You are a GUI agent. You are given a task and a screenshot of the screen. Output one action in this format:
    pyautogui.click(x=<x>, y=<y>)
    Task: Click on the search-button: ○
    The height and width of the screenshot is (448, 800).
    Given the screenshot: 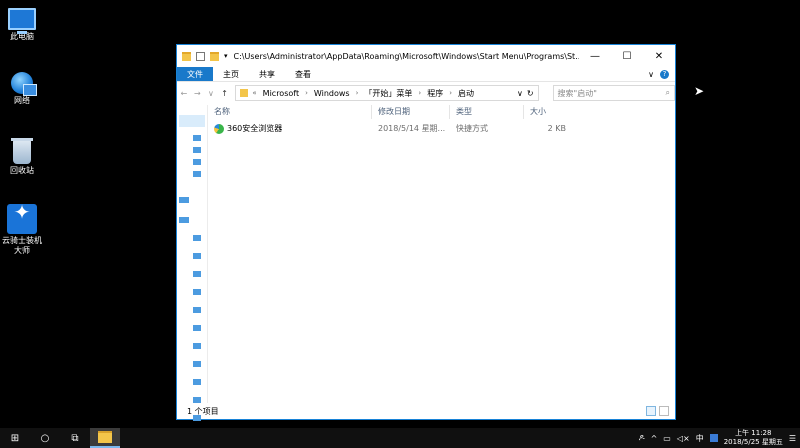 What is the action you would take?
    pyautogui.click(x=45, y=438)
    